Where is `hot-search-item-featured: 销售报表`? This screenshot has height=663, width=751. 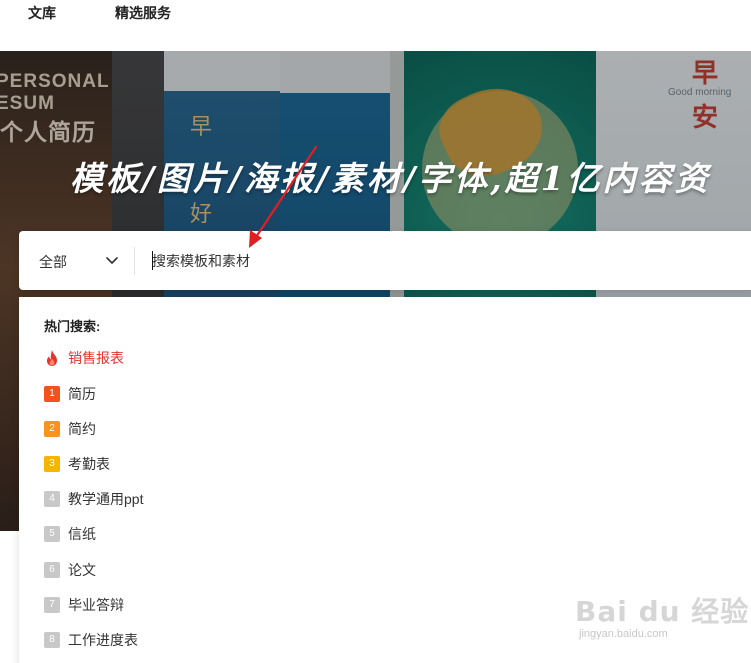
hot-search-item-featured: 销售报表 is located at coordinates (84, 358).